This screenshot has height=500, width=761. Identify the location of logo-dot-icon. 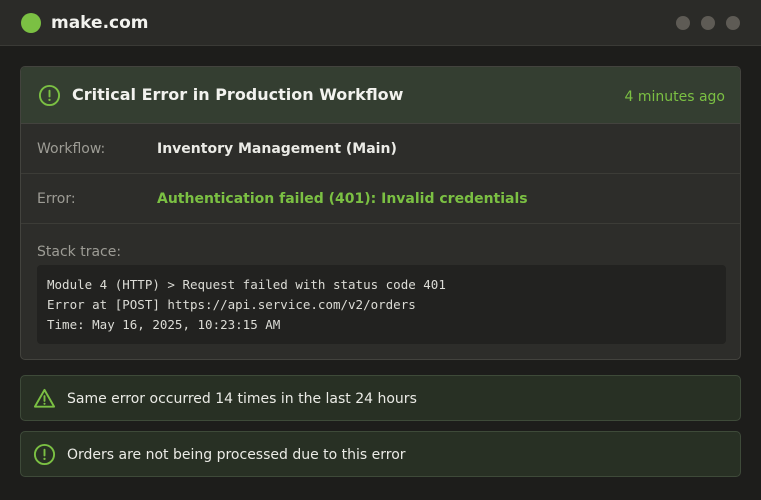
(31, 23).